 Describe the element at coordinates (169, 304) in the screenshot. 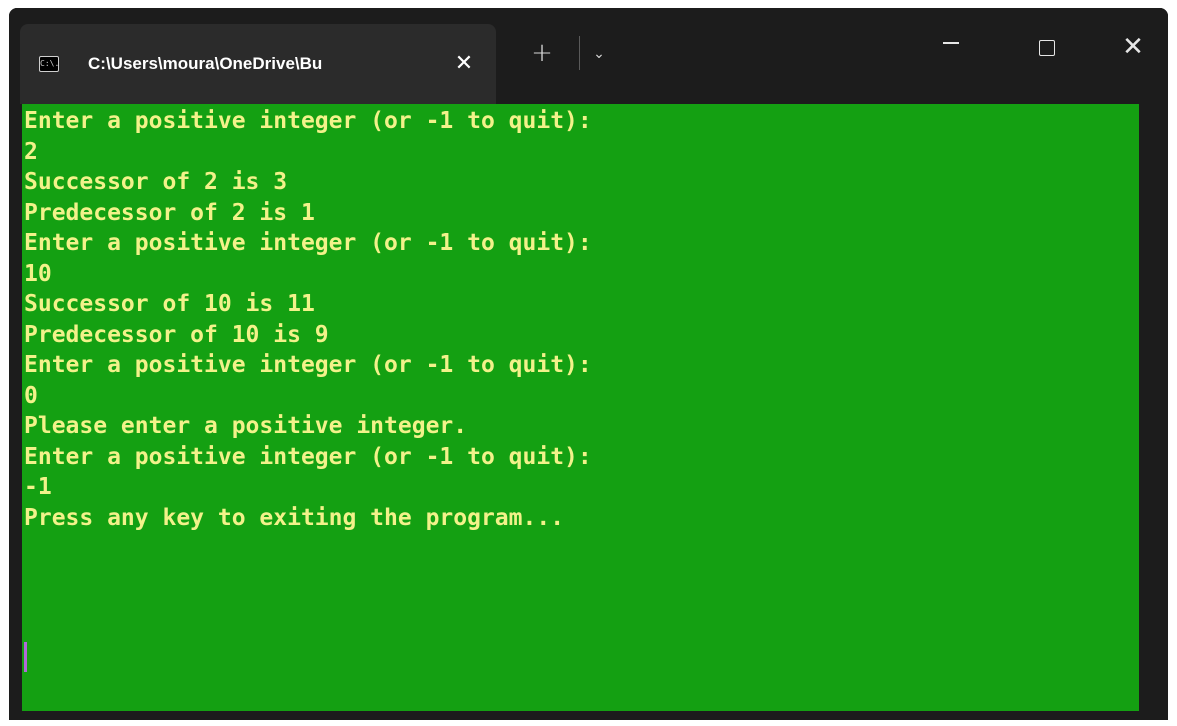

I see `terminal-line: Successor of 10 is 11` at that location.